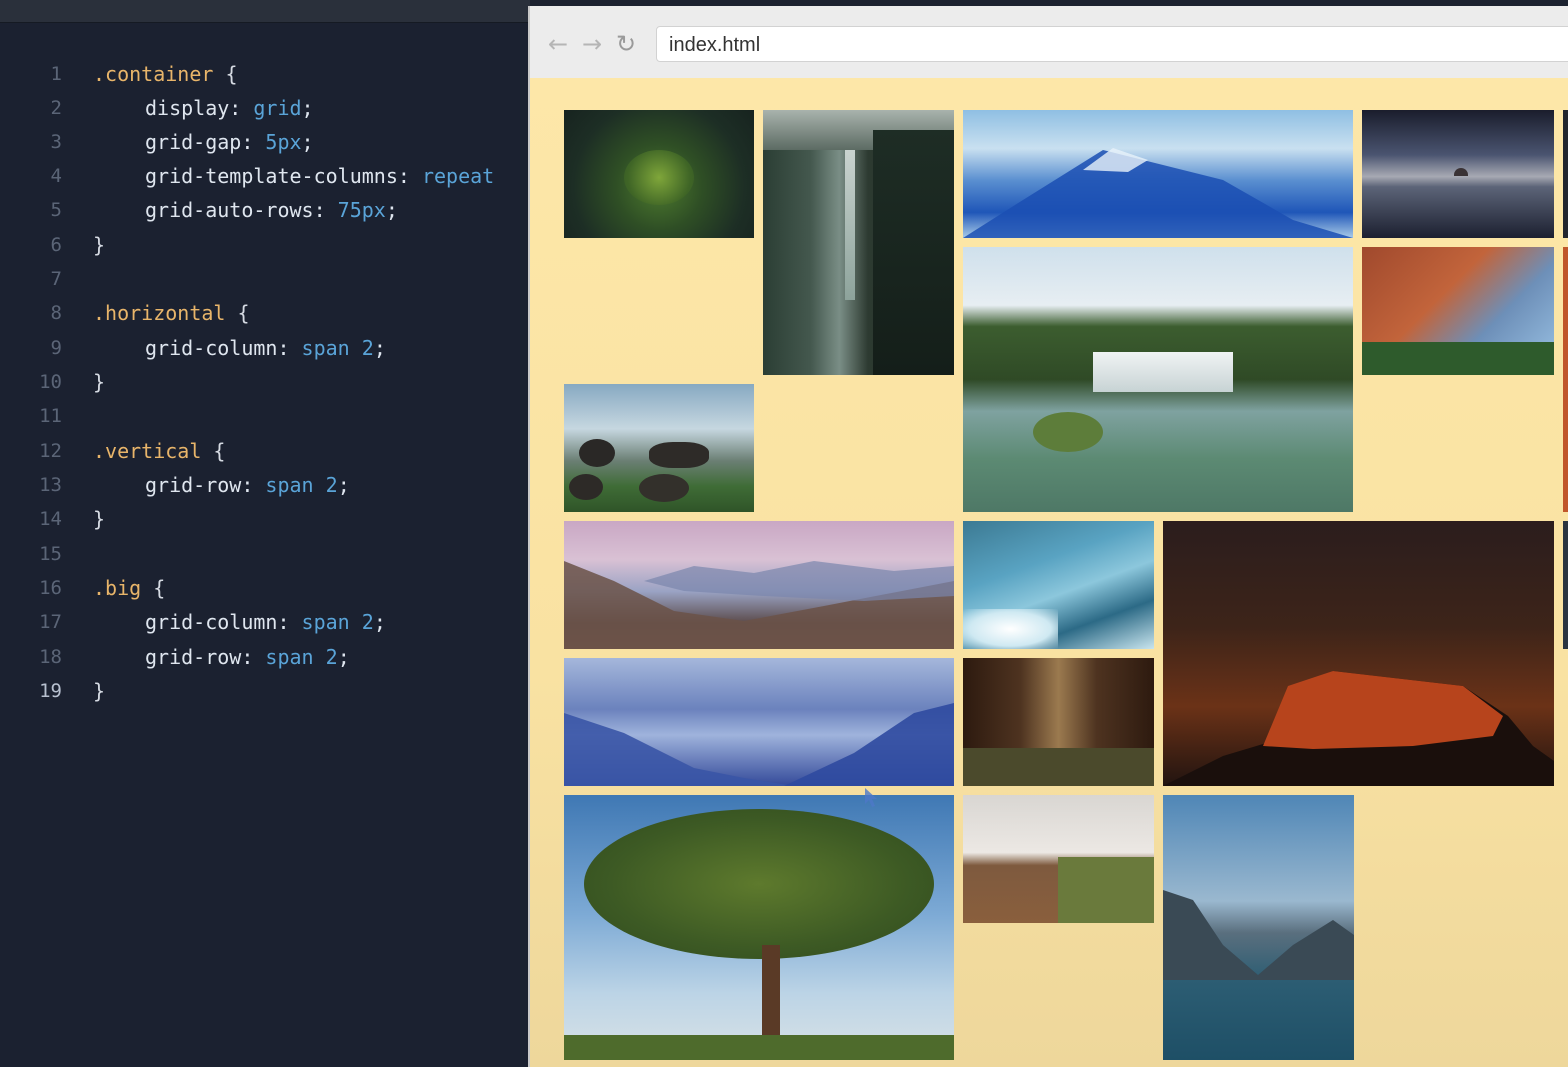 This screenshot has height=1067, width=1568. I want to click on waterfall-forest-photo, so click(858, 242).